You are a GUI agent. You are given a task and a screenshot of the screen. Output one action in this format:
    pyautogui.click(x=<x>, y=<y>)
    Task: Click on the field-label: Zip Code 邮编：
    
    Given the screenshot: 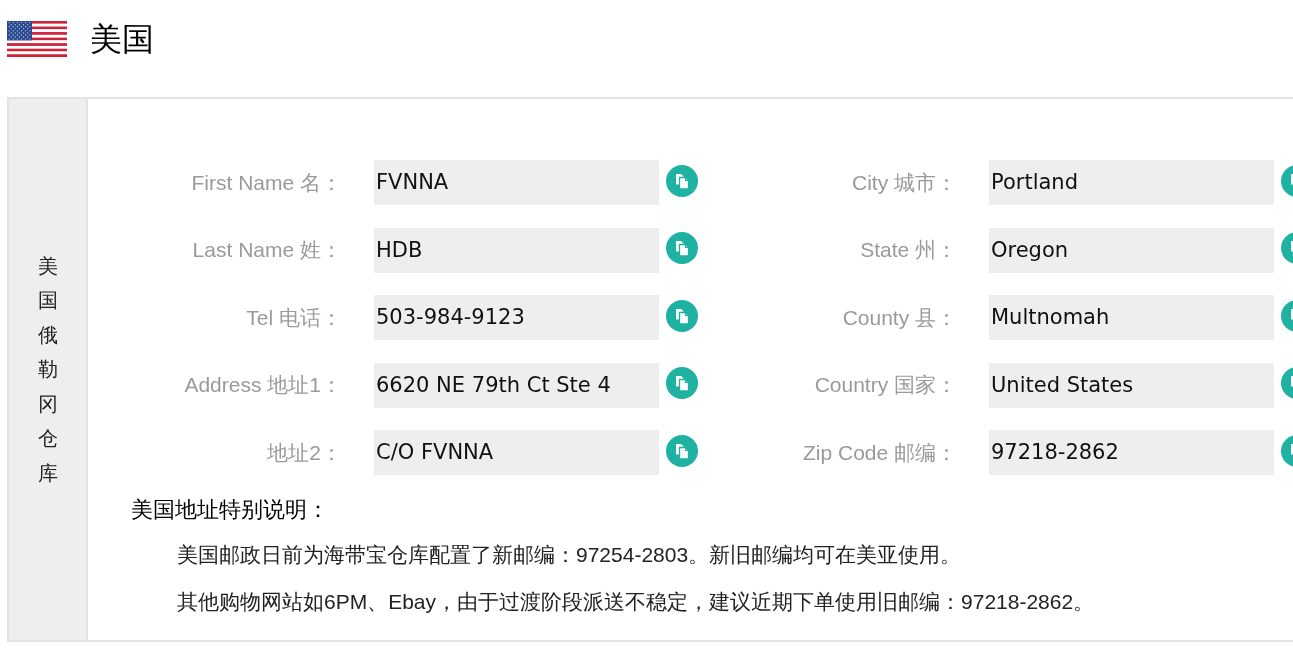 What is the action you would take?
    pyautogui.click(x=879, y=452)
    